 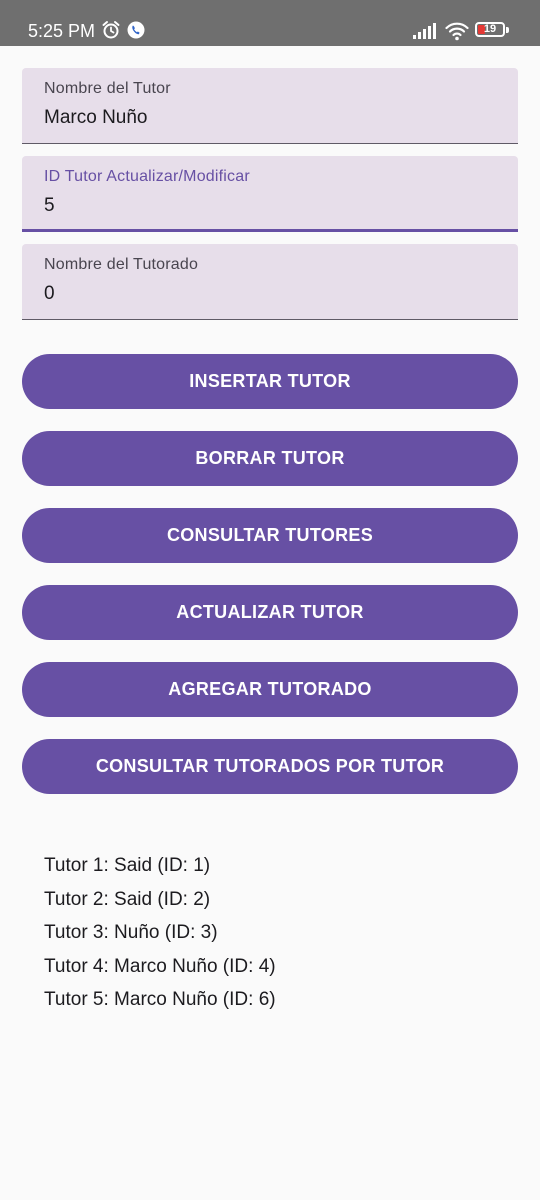 What do you see at coordinates (136, 32) in the screenshot?
I see `phone-icon` at bounding box center [136, 32].